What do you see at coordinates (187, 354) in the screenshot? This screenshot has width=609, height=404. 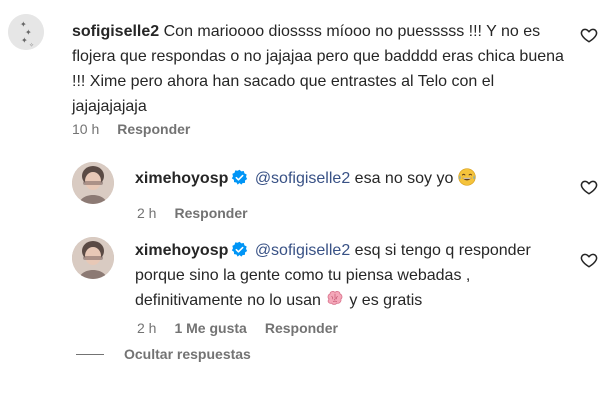 I see `hide-replies-button: Ocultar respuestas` at bounding box center [187, 354].